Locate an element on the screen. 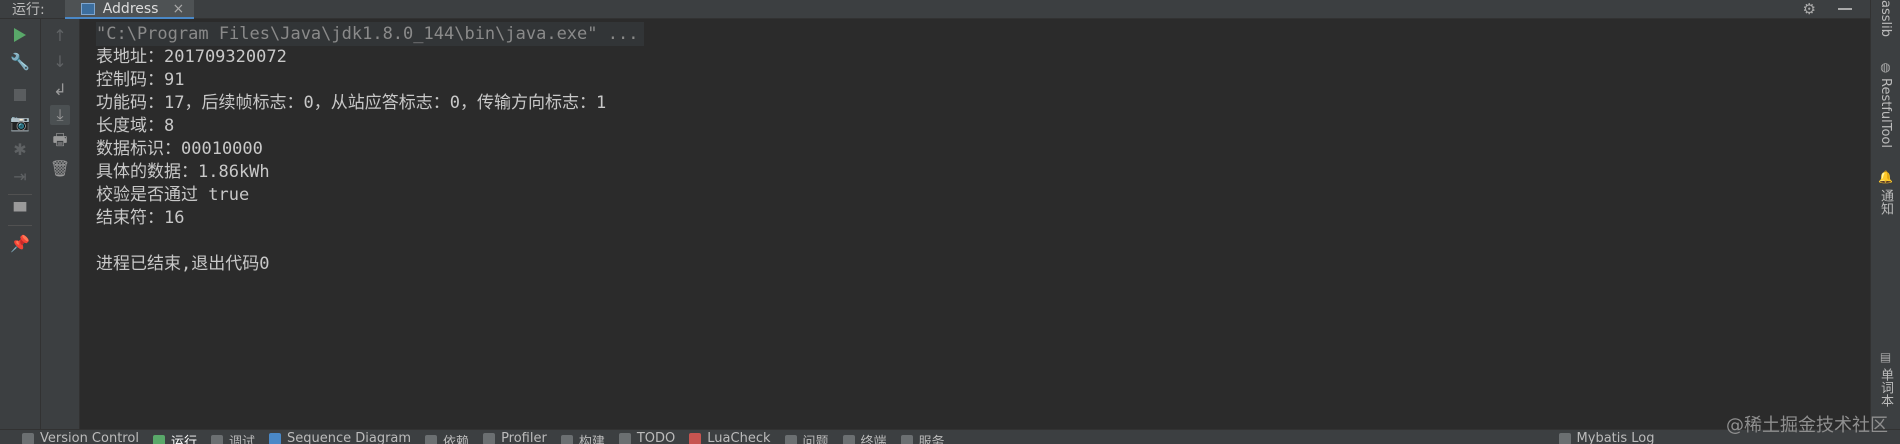 The height and width of the screenshot is (444, 1900). console-line: 数据标识：00010000 is located at coordinates (179, 149).